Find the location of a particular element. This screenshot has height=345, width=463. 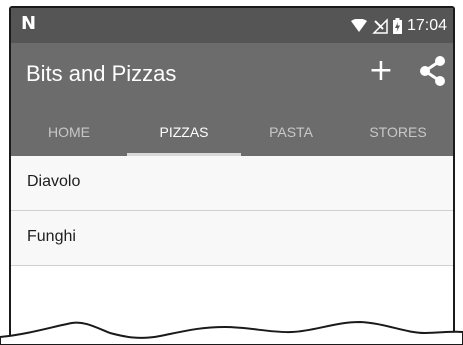

notification-icon: N is located at coordinates (28, 23).